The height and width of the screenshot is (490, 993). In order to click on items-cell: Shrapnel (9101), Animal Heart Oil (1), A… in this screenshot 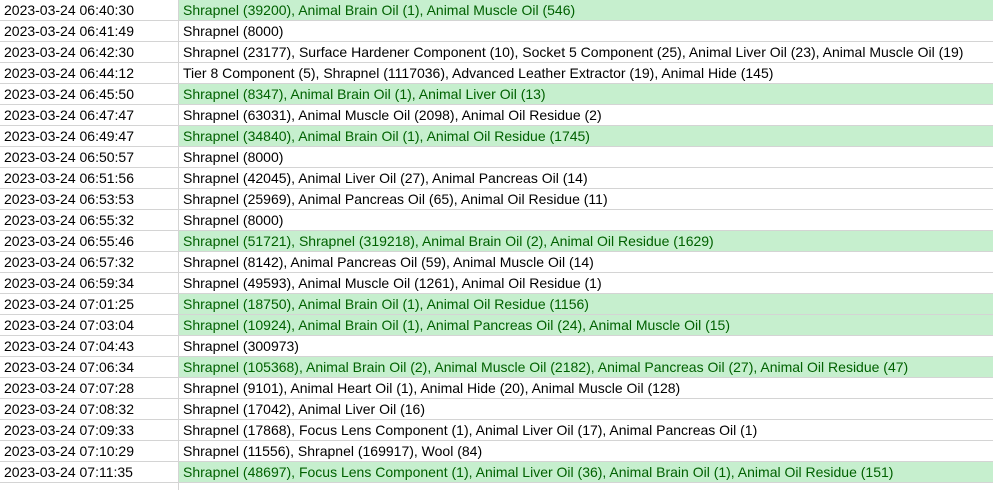, I will do `click(586, 388)`.